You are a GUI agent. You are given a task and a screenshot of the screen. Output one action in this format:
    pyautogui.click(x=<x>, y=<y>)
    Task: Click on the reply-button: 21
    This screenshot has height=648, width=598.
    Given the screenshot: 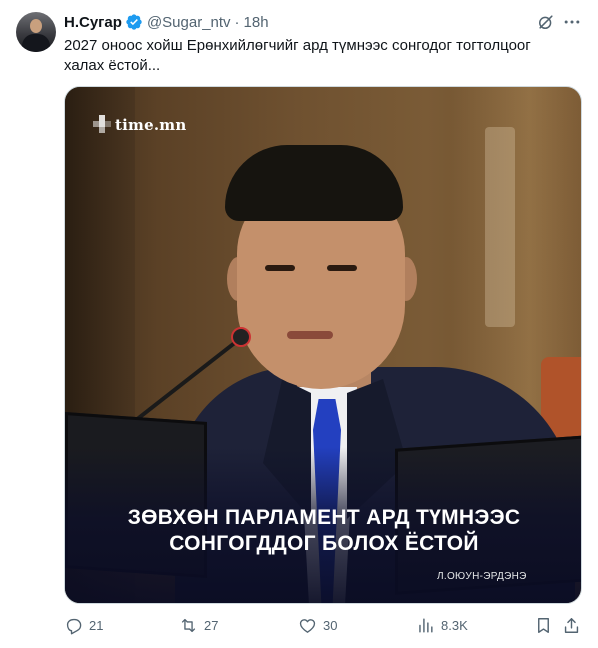 What is the action you would take?
    pyautogui.click(x=83, y=625)
    